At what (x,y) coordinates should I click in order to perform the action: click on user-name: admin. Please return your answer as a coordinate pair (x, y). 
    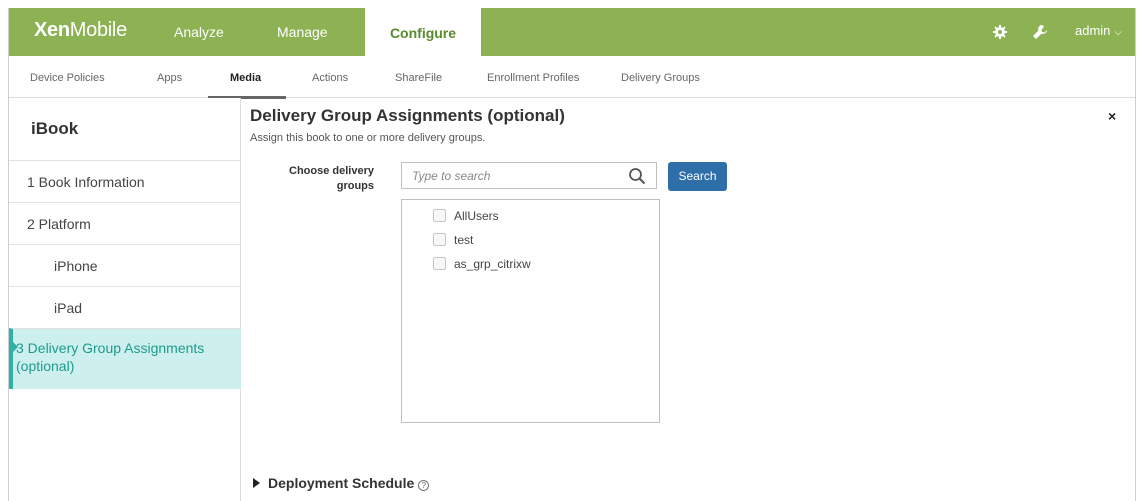
    Looking at the image, I should click on (1093, 30).